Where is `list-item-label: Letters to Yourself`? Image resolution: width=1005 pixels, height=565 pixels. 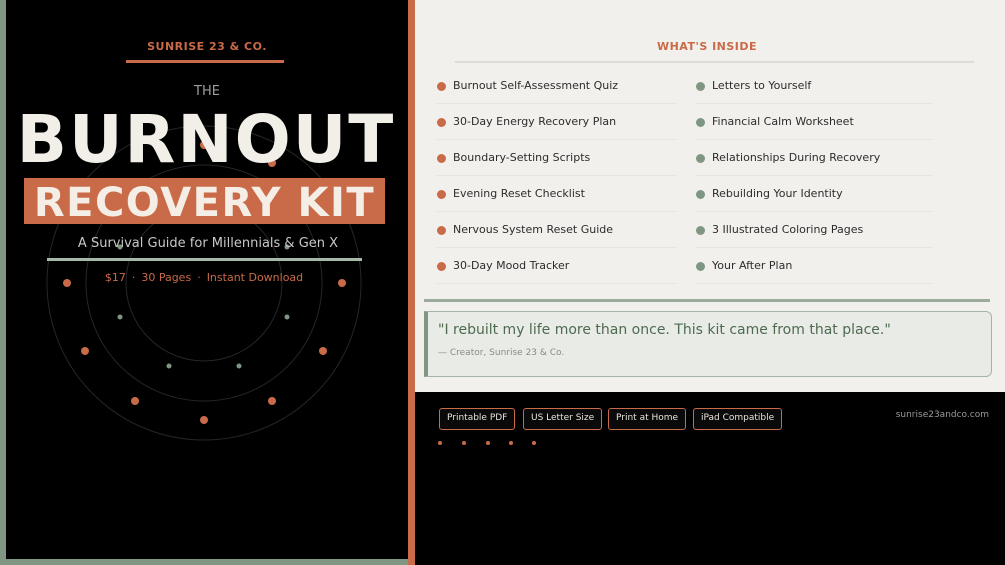 list-item-label: Letters to Yourself is located at coordinates (762, 85).